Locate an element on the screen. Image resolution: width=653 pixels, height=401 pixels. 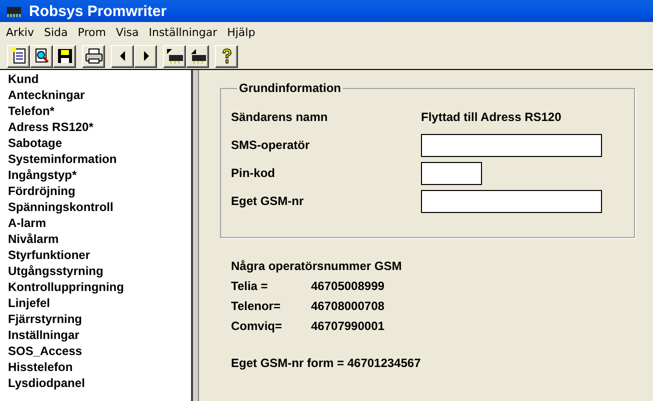
chip-icon is located at coordinates (14, 11).